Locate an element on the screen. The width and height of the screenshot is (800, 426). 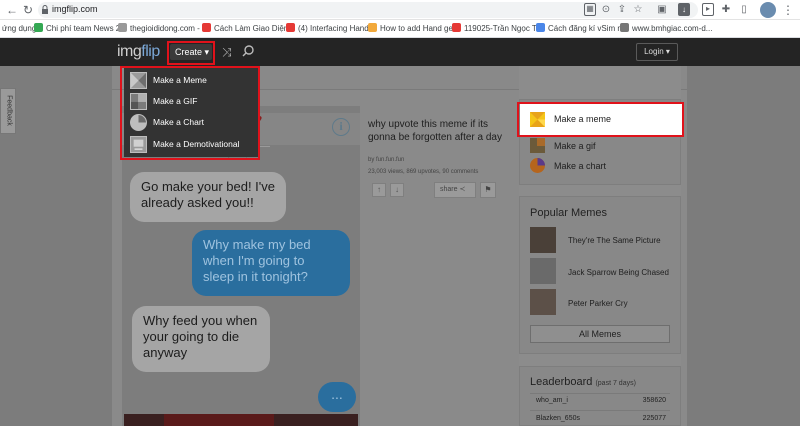
popular-meme-link: They're The Same Picture is located at coordinates (614, 240).